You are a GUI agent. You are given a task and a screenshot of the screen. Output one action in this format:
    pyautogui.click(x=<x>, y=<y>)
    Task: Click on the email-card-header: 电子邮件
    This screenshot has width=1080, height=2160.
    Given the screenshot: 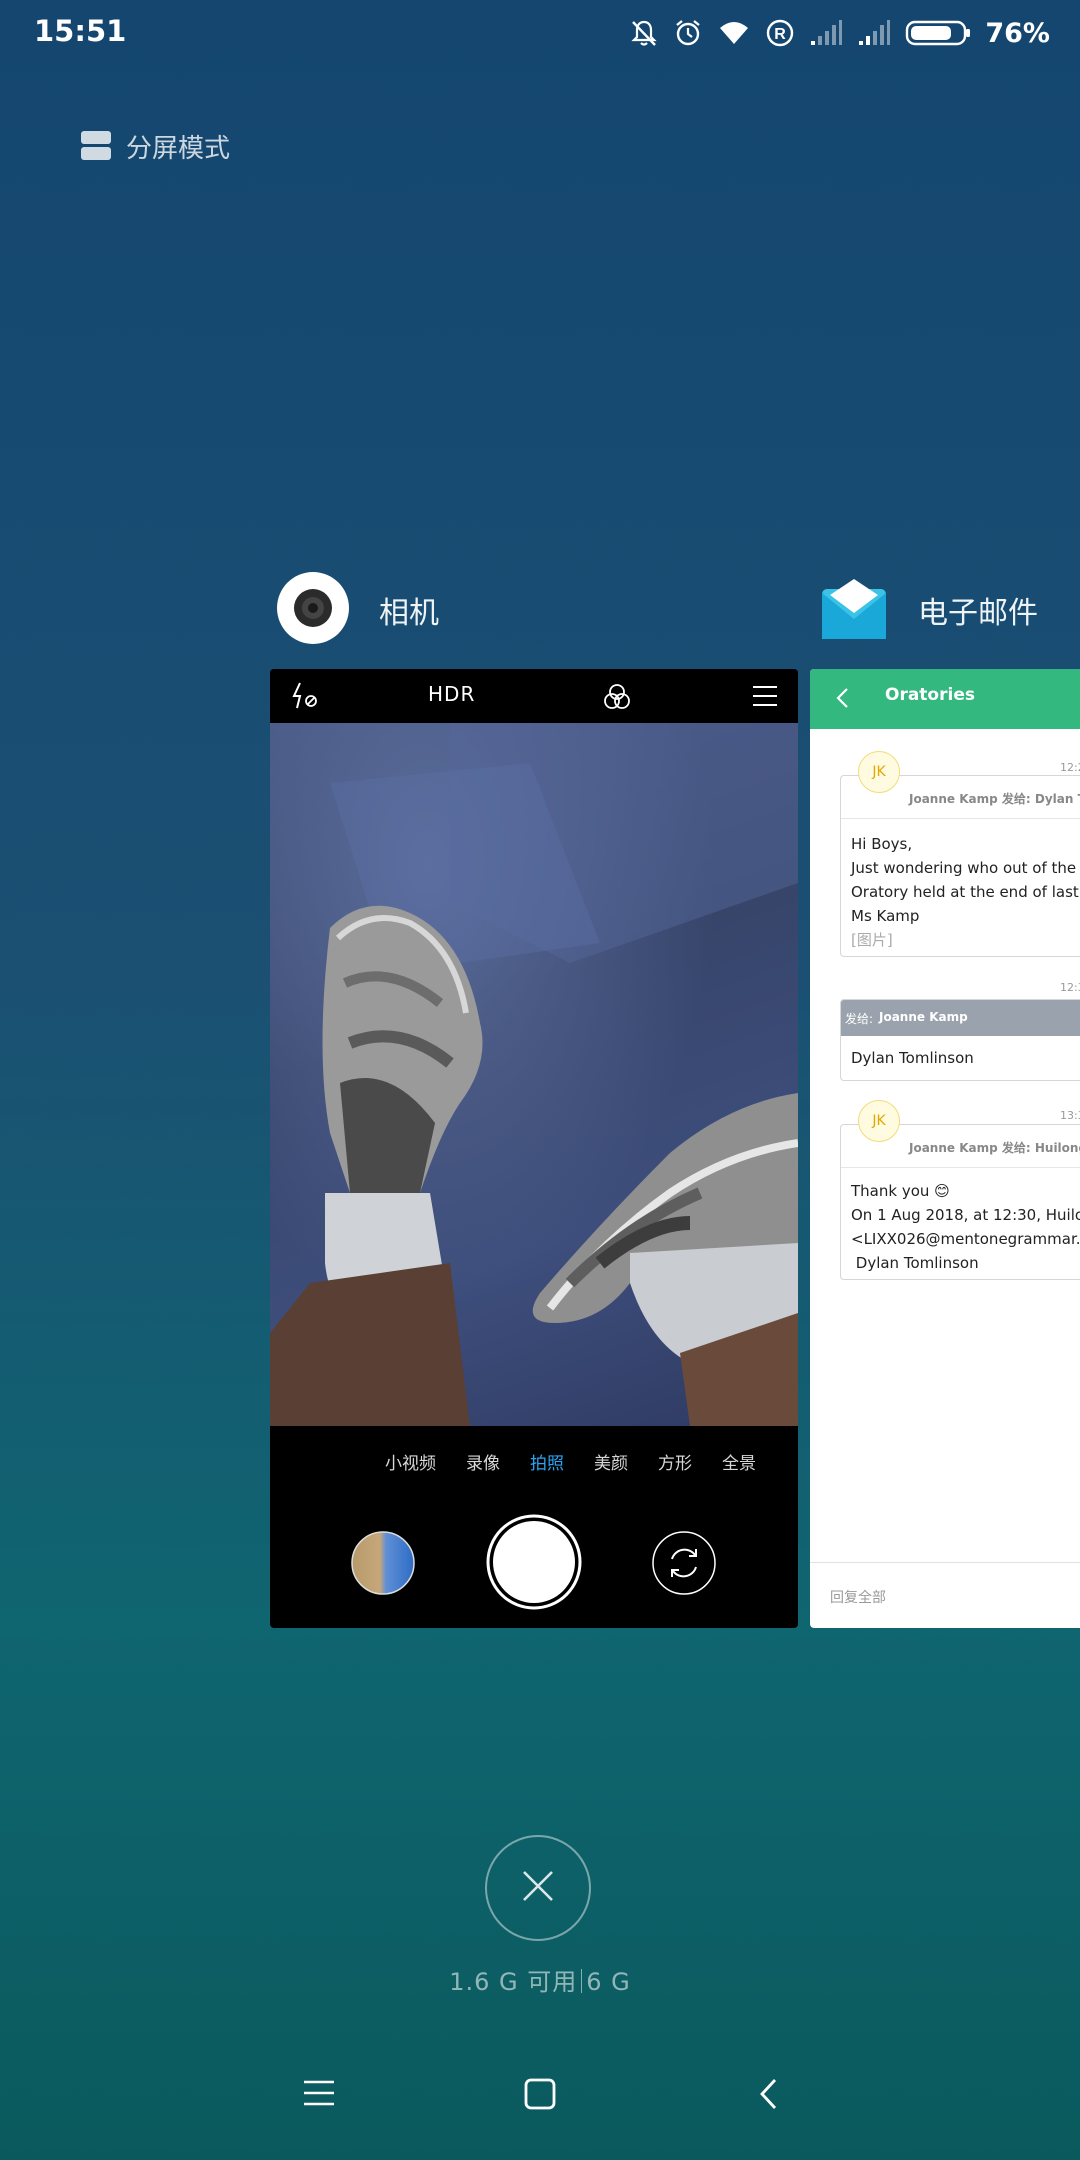 What is the action you would take?
    pyautogui.click(x=929, y=610)
    